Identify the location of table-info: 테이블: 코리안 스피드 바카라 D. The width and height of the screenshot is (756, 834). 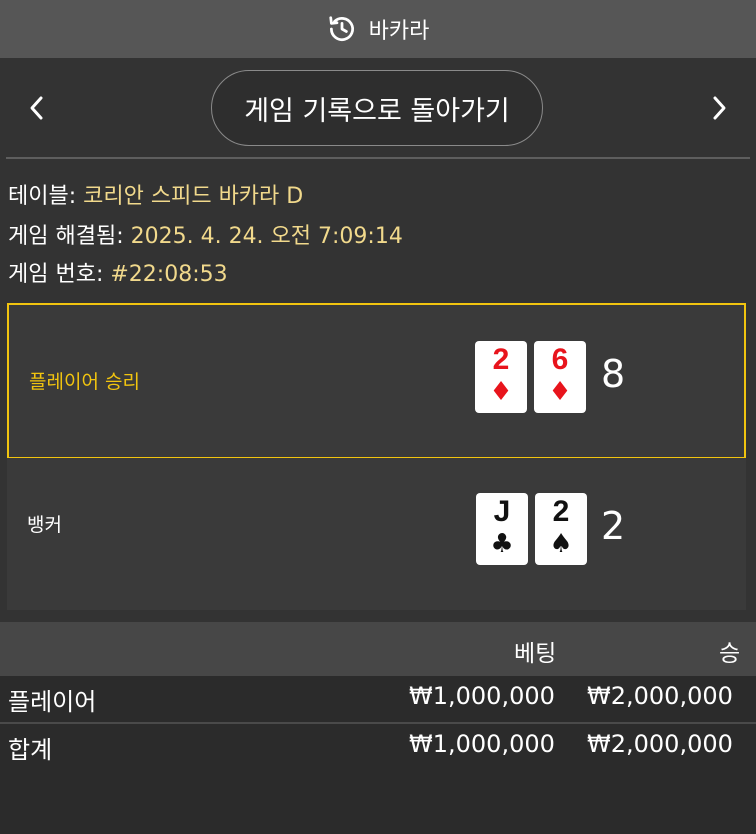
(155, 194).